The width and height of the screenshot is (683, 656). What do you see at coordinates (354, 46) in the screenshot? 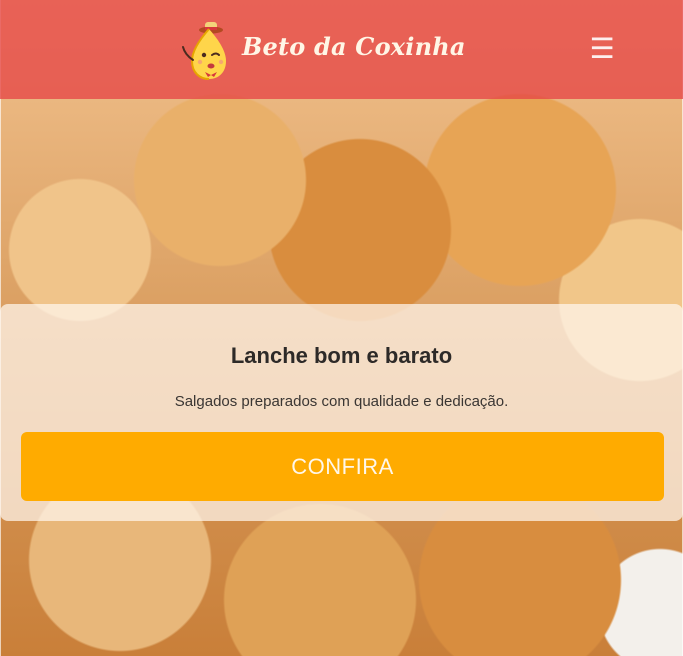
I see `site-title: Beto da Coxinha` at bounding box center [354, 46].